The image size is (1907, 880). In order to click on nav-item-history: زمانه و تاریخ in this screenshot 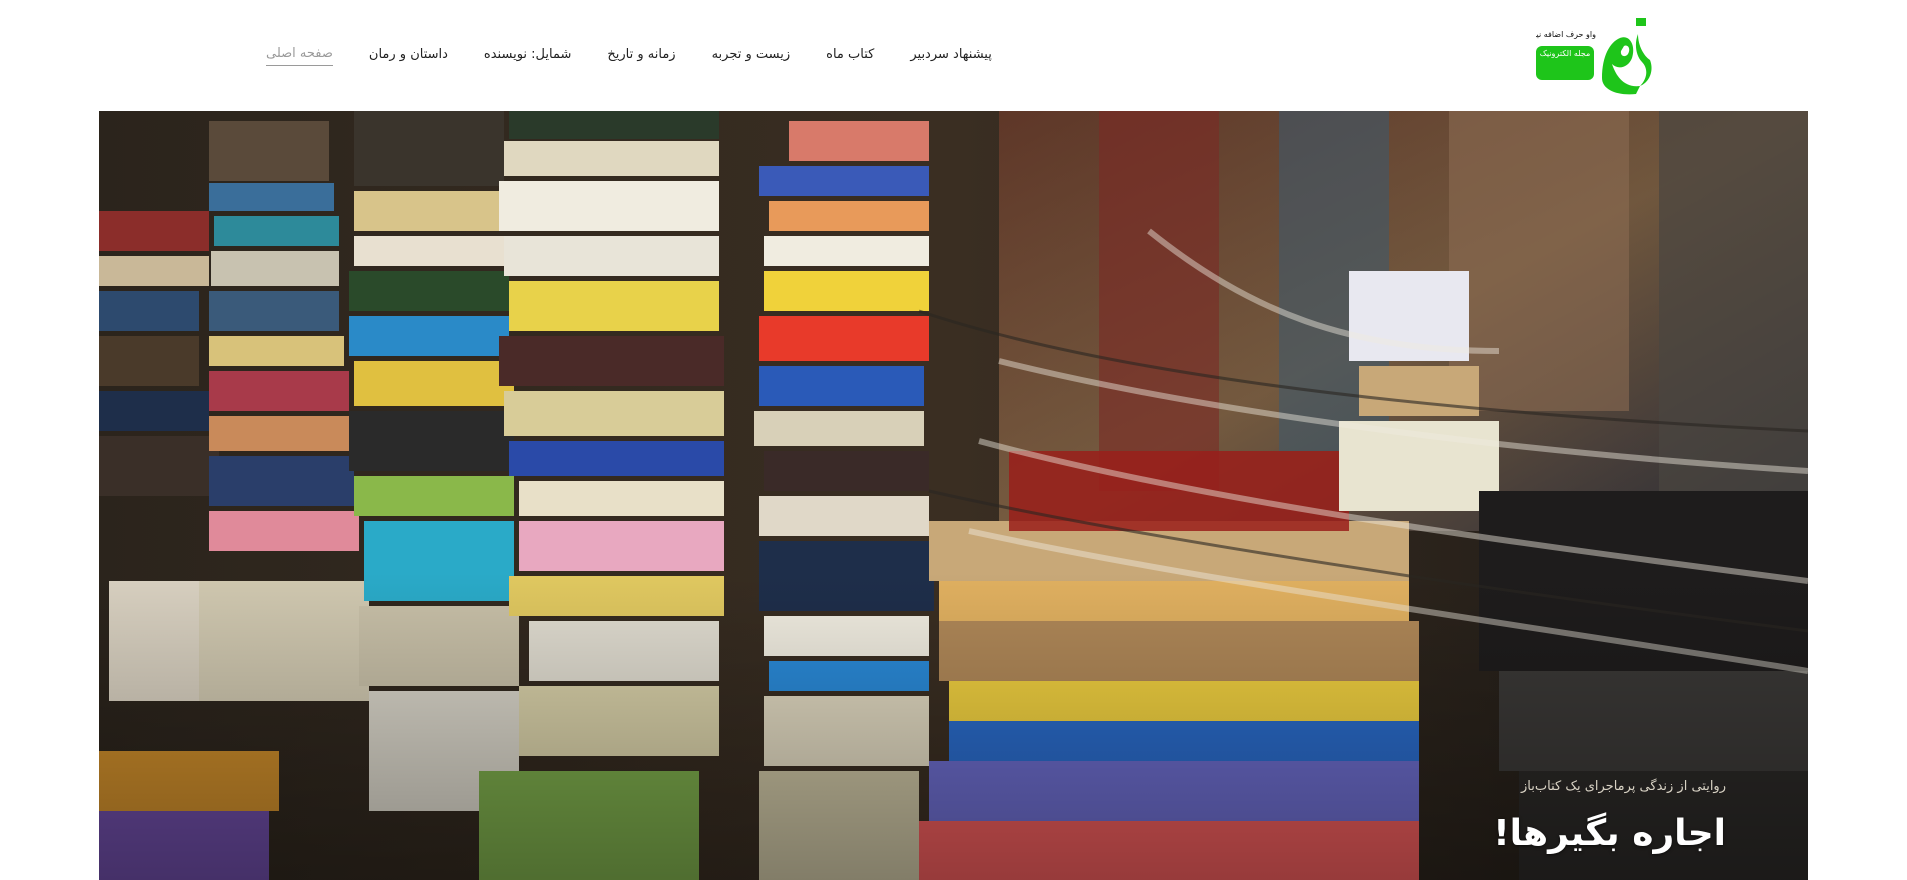, I will do `click(641, 54)`.